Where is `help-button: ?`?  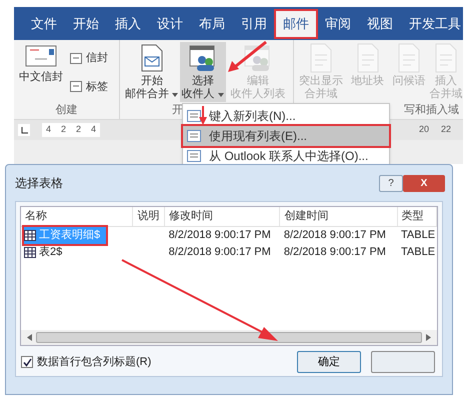 help-button: ? is located at coordinates (391, 183).